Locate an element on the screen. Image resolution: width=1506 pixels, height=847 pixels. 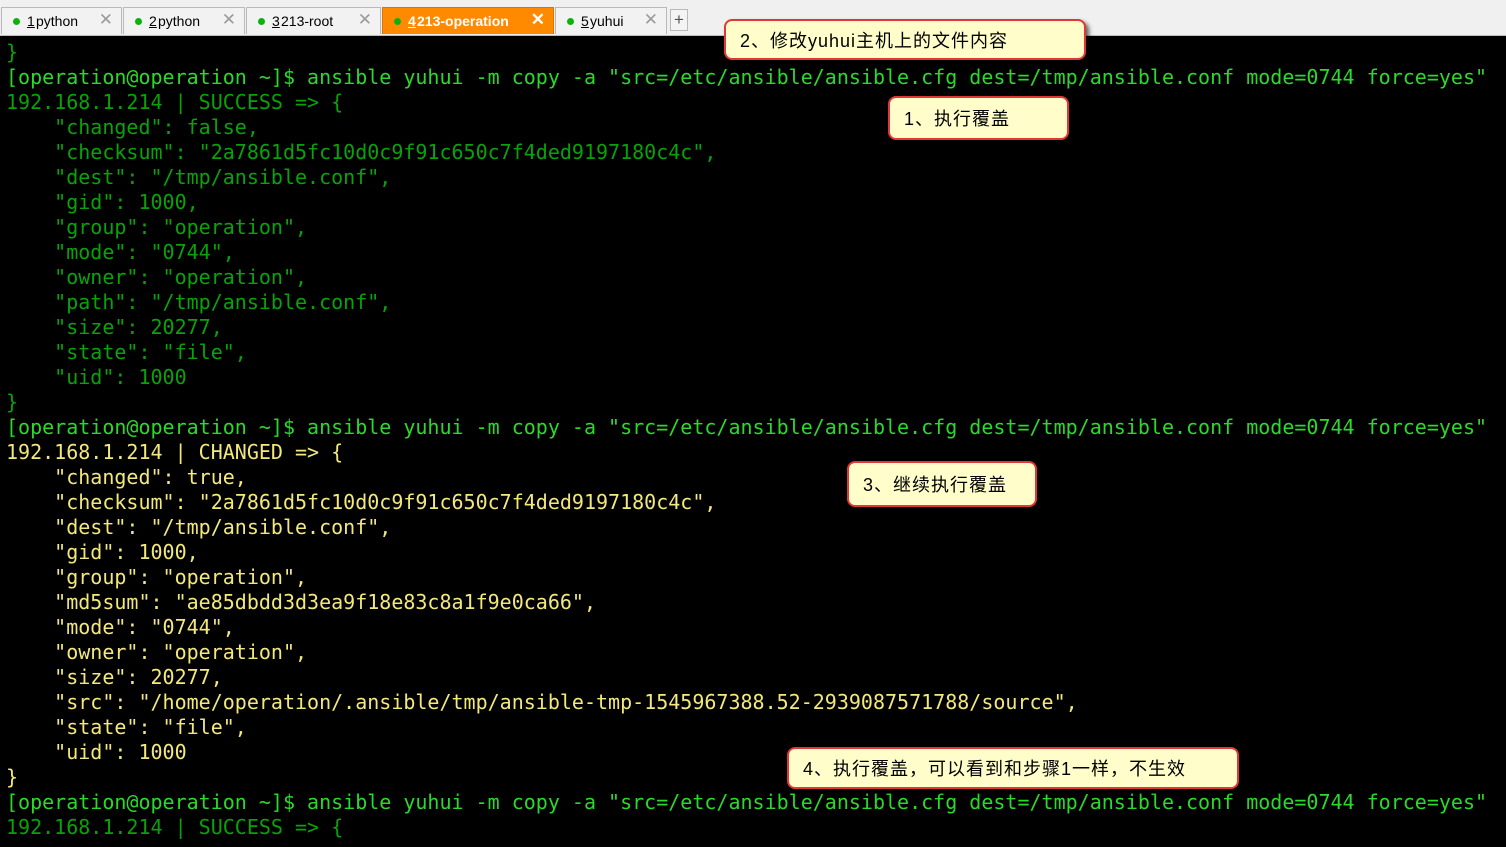
tab-label: yuhui is located at coordinates (607, 21).